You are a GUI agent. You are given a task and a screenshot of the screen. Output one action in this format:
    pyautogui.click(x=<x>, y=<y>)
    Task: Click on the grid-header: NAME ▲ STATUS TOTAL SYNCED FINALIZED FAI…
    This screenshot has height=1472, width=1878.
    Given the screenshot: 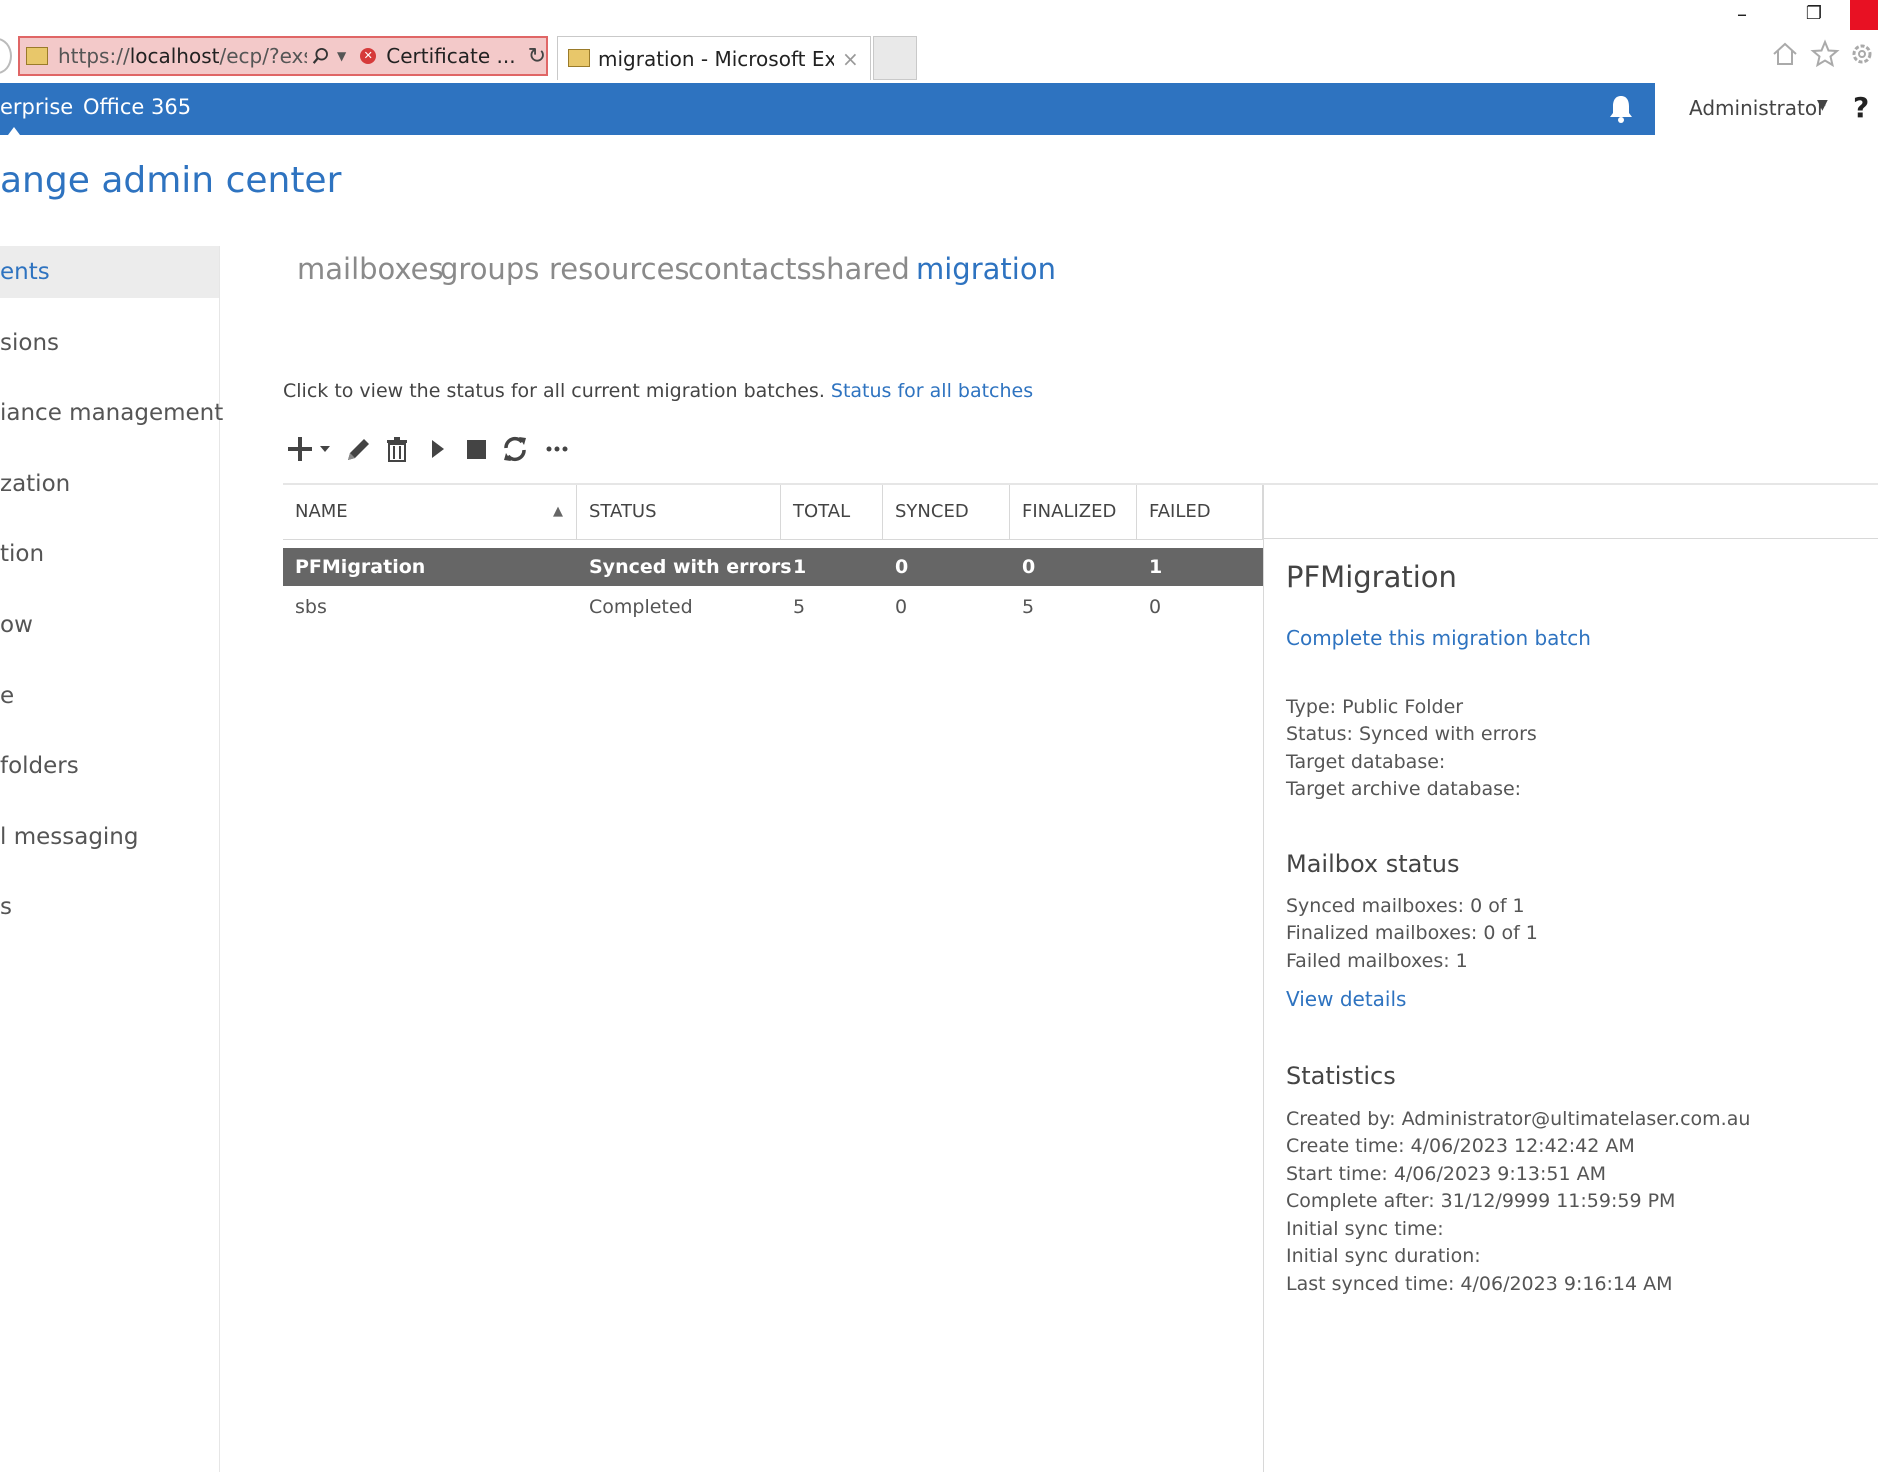 What is the action you would take?
    pyautogui.click(x=773, y=512)
    